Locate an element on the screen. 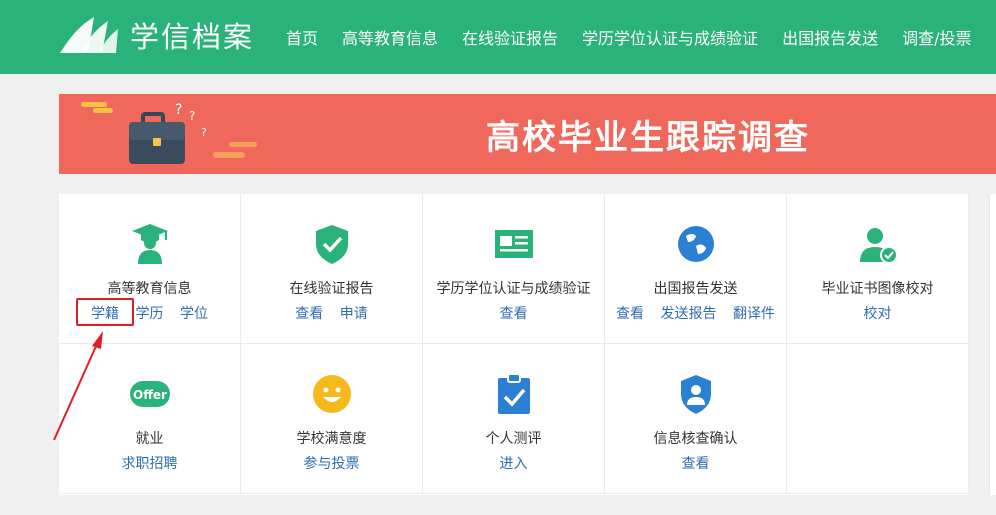 The image size is (996, 515). service-title: 在线验证报告 is located at coordinates (331, 289).